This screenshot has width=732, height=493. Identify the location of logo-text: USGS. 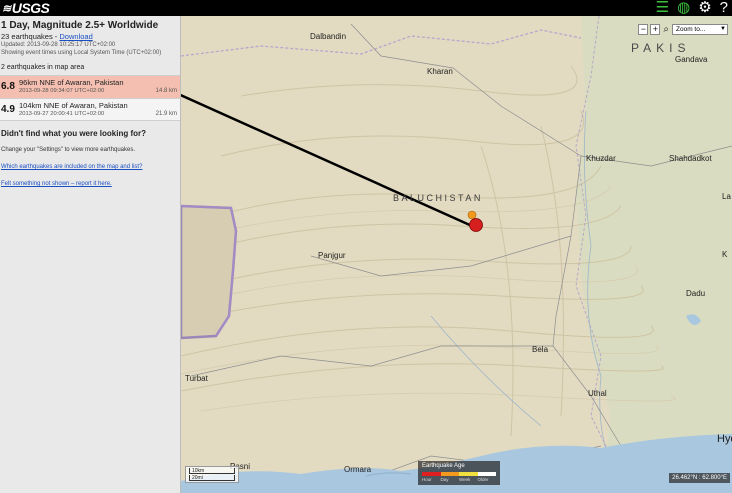
(30, 8).